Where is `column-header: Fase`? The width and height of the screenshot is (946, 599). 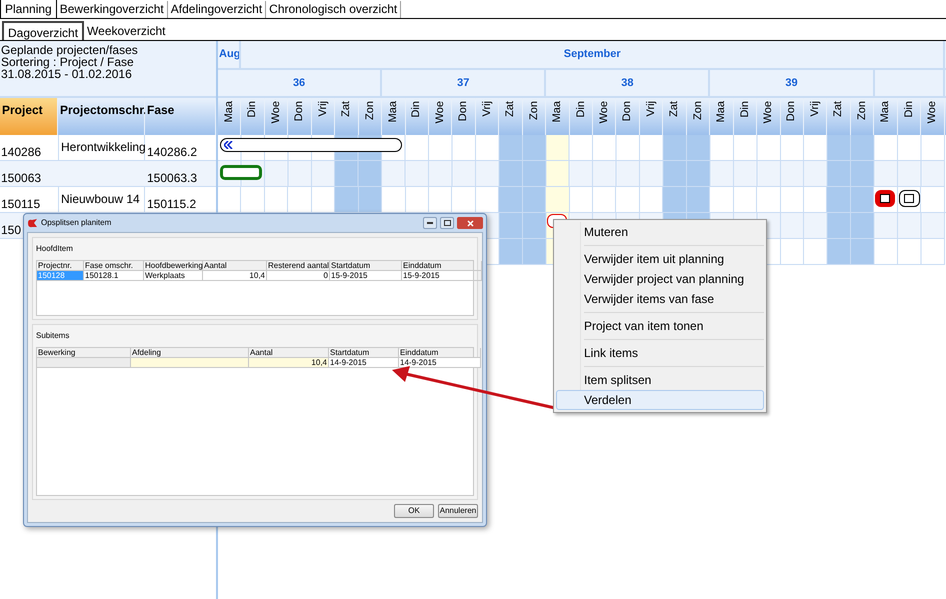 column-header: Fase is located at coordinates (180, 116).